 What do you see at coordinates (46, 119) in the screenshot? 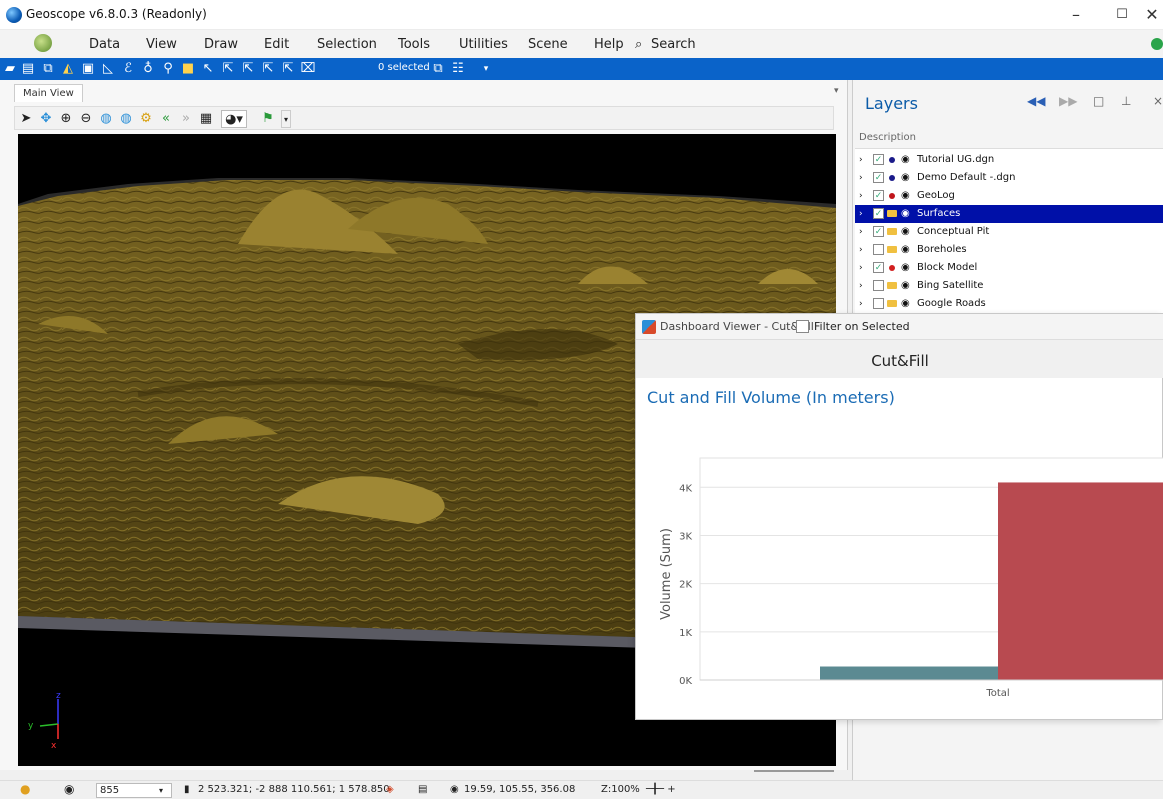
I see `pan-icon: ✥` at bounding box center [46, 119].